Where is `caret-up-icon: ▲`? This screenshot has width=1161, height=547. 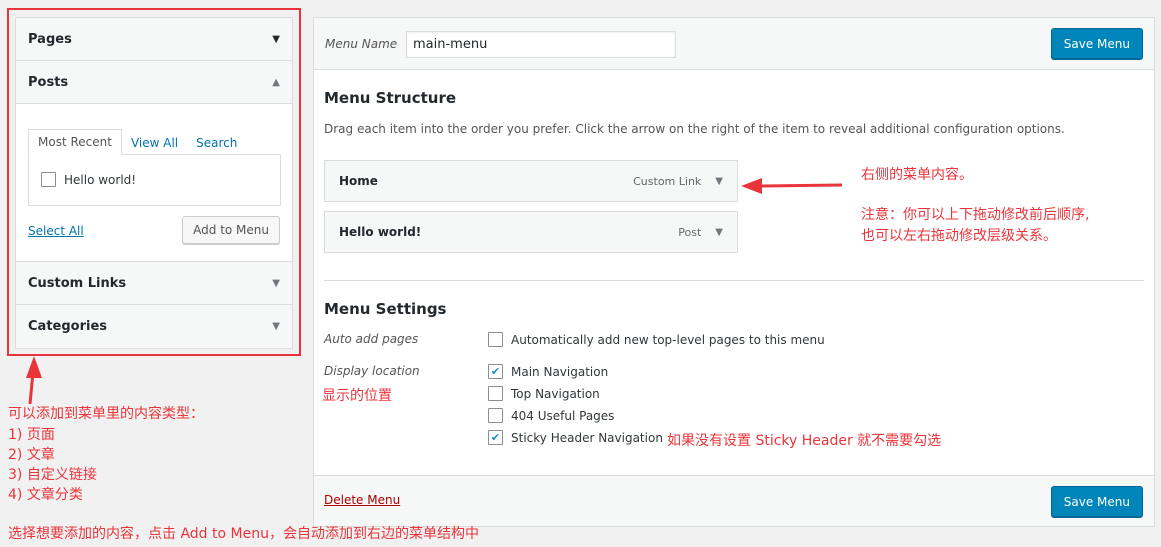 caret-up-icon: ▲ is located at coordinates (276, 82).